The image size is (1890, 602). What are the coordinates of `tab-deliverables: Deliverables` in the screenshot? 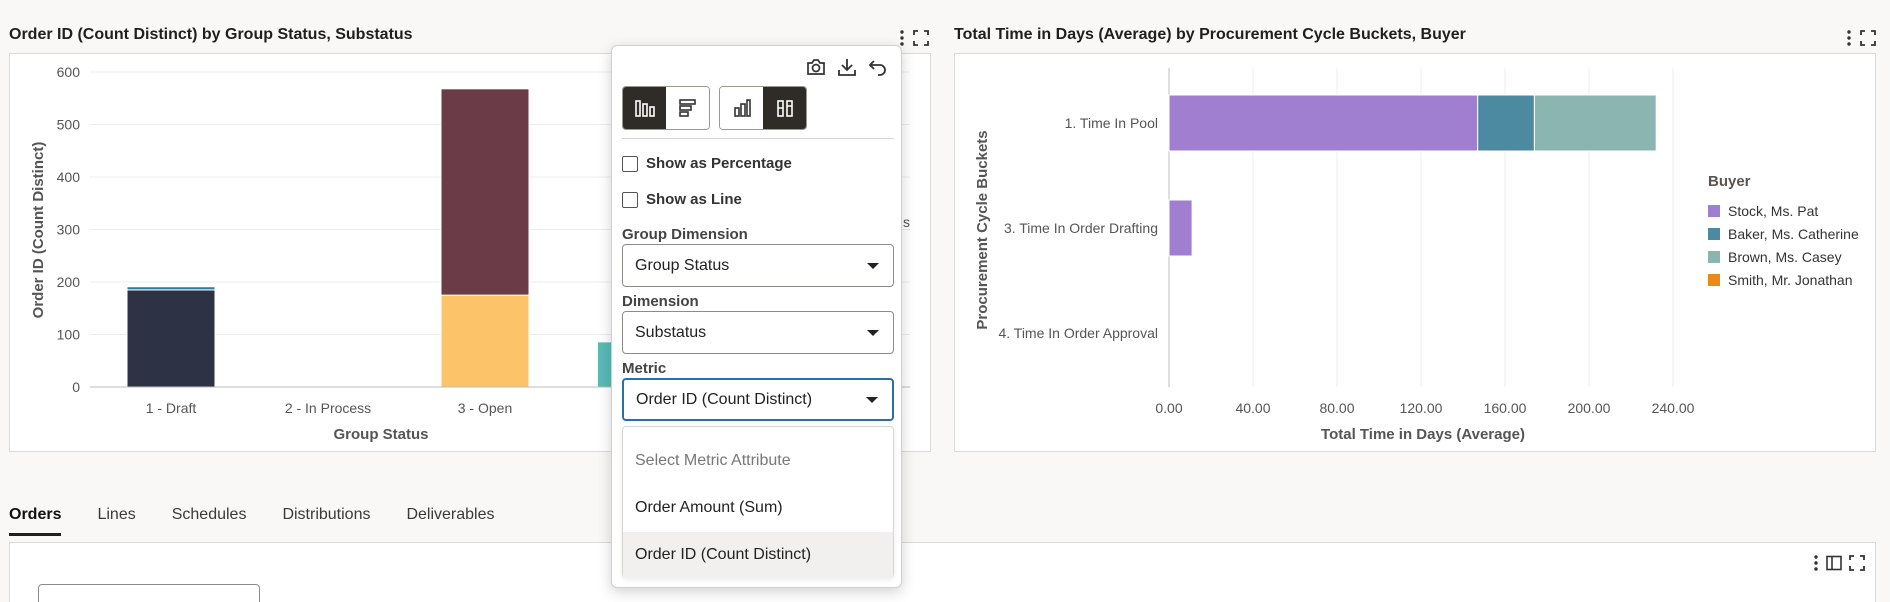 It's located at (450, 517).